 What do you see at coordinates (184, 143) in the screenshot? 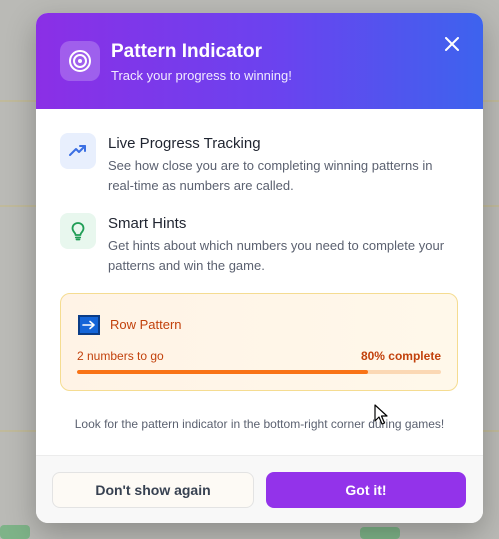
I see `feature-title: Live Progress Tracking` at bounding box center [184, 143].